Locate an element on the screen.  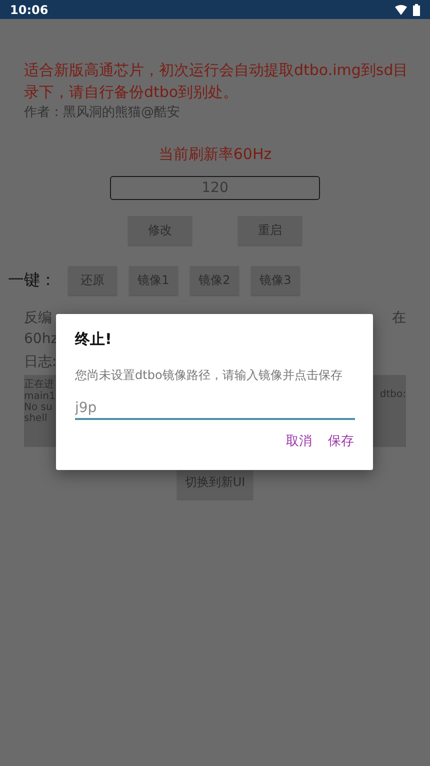
dialog-message: 您尚未设置dtbo镜像路径，请输入镜像并点击保存 is located at coordinates (209, 375).